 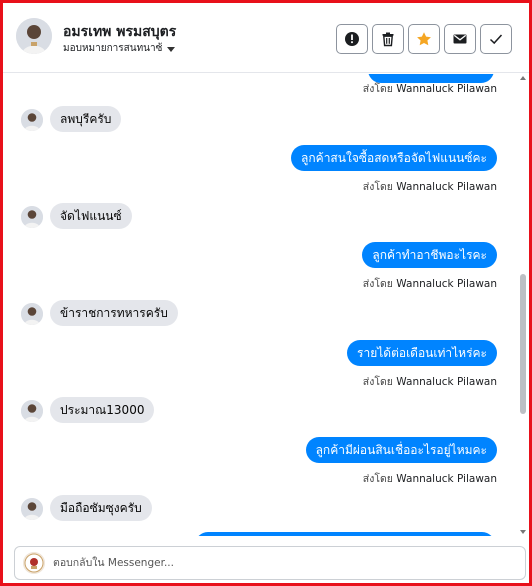 I want to click on message-bubble-incoming: มือถือซัมซุงครับ, so click(x=101, y=508).